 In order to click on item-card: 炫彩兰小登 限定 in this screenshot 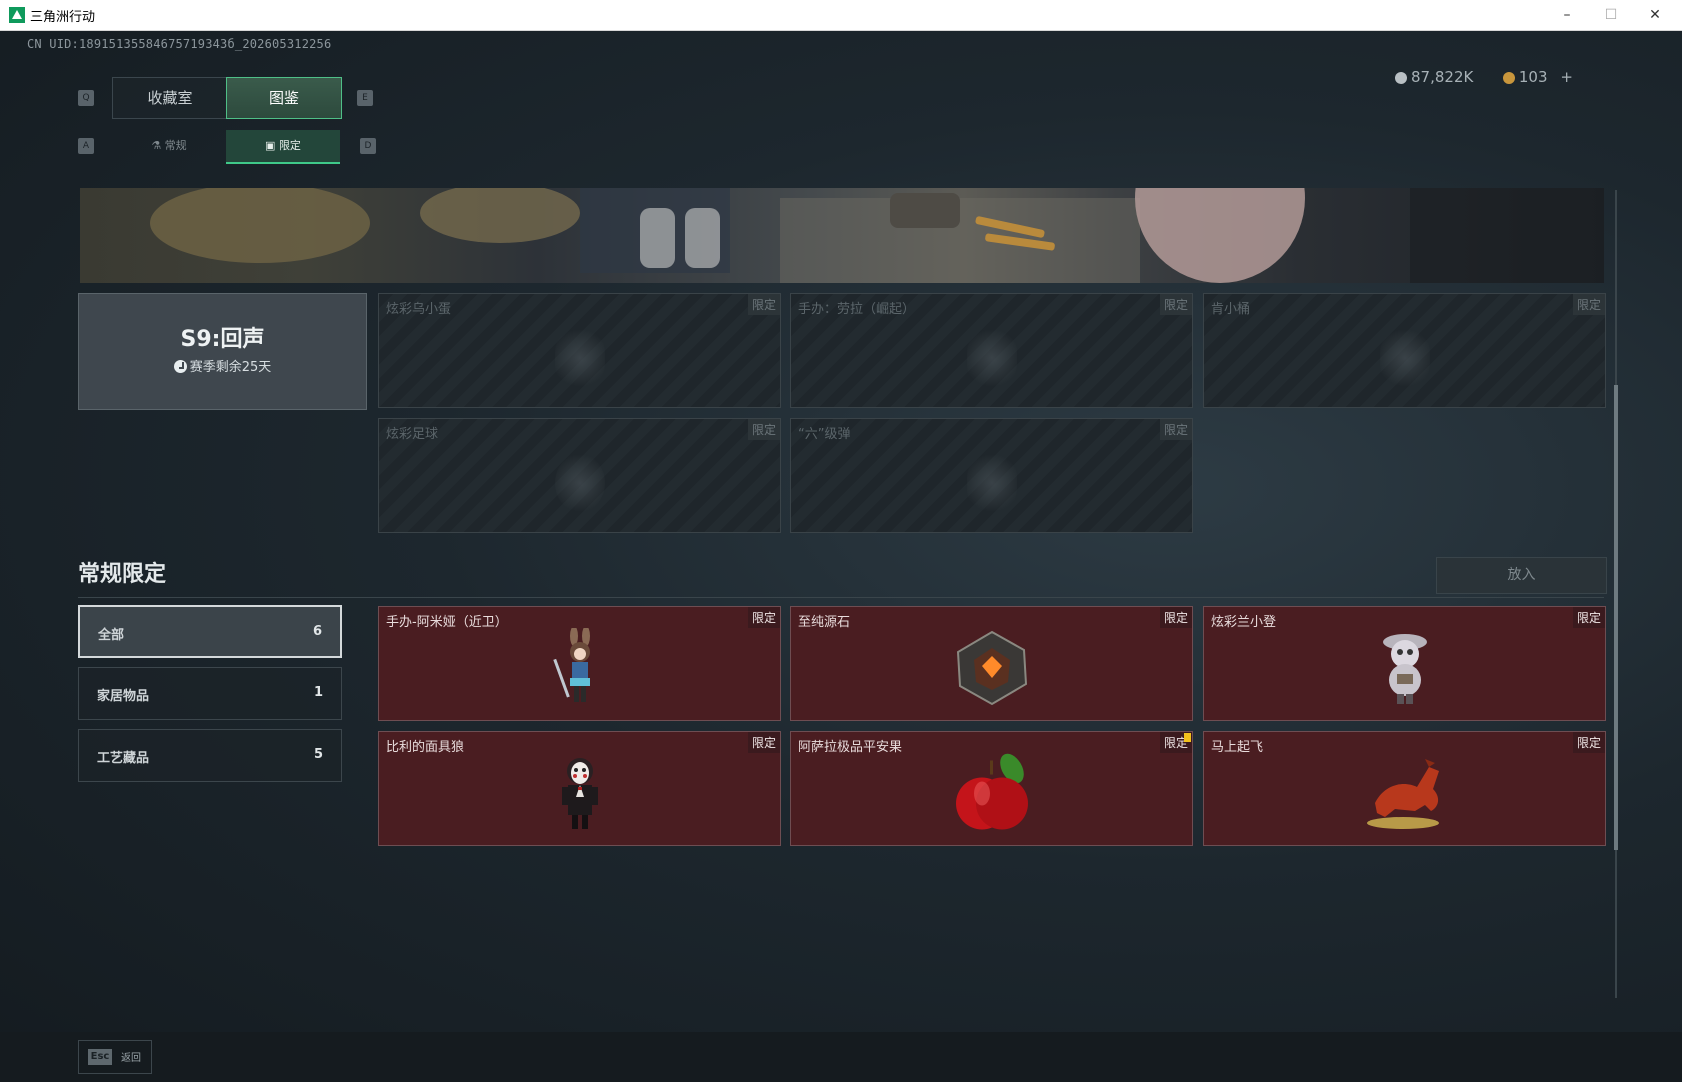, I will do `click(1404, 663)`.